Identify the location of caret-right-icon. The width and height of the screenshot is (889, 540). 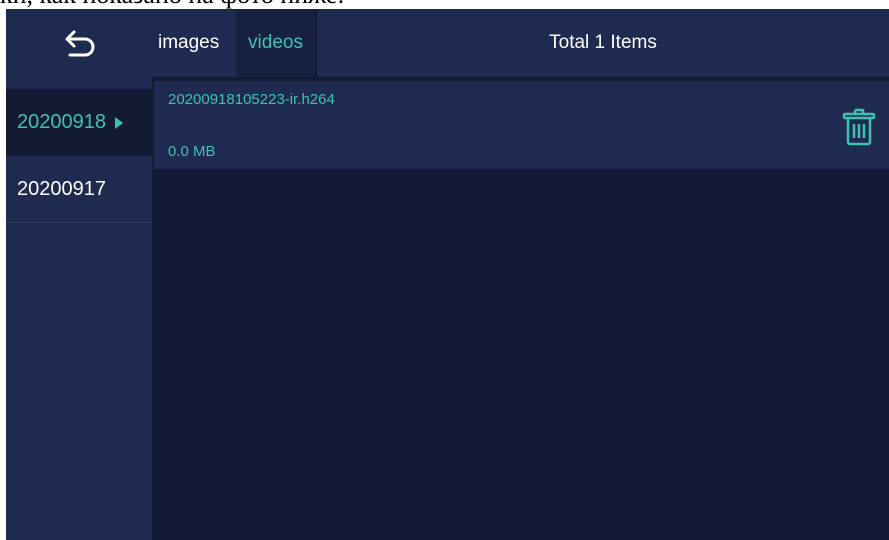
(118, 122).